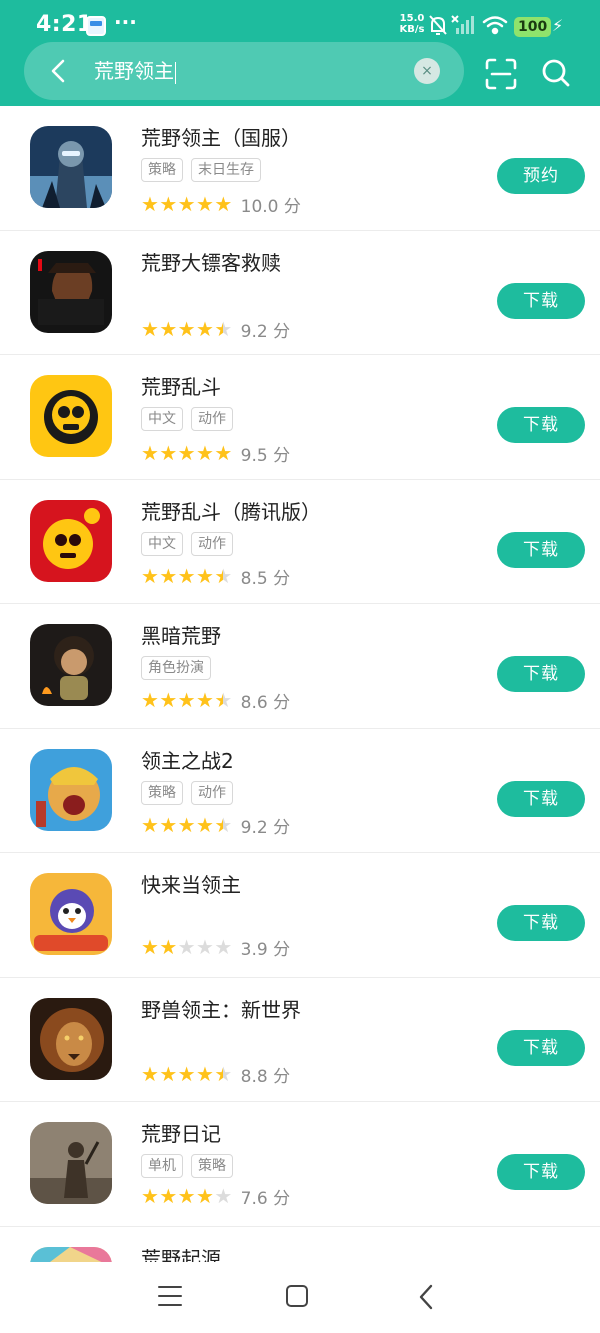  I want to click on tag: 中文, so click(162, 543).